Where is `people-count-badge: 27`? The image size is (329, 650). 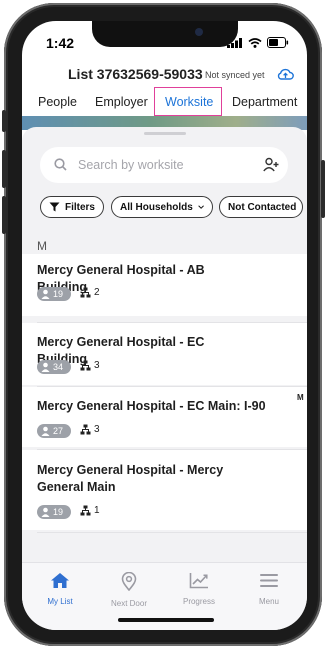
people-count-badge: 27 is located at coordinates (54, 431).